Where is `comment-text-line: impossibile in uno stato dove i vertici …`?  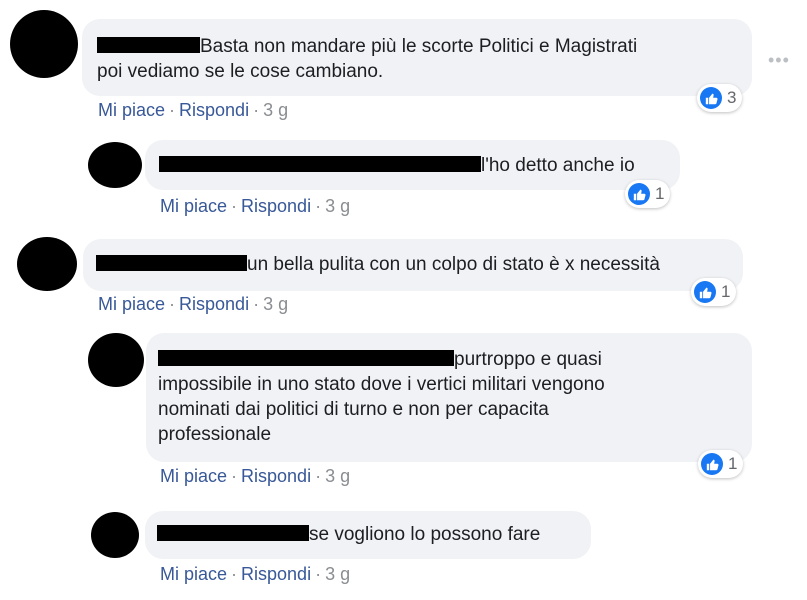 comment-text-line: impossibile in uno stato dove i vertici … is located at coordinates (381, 384).